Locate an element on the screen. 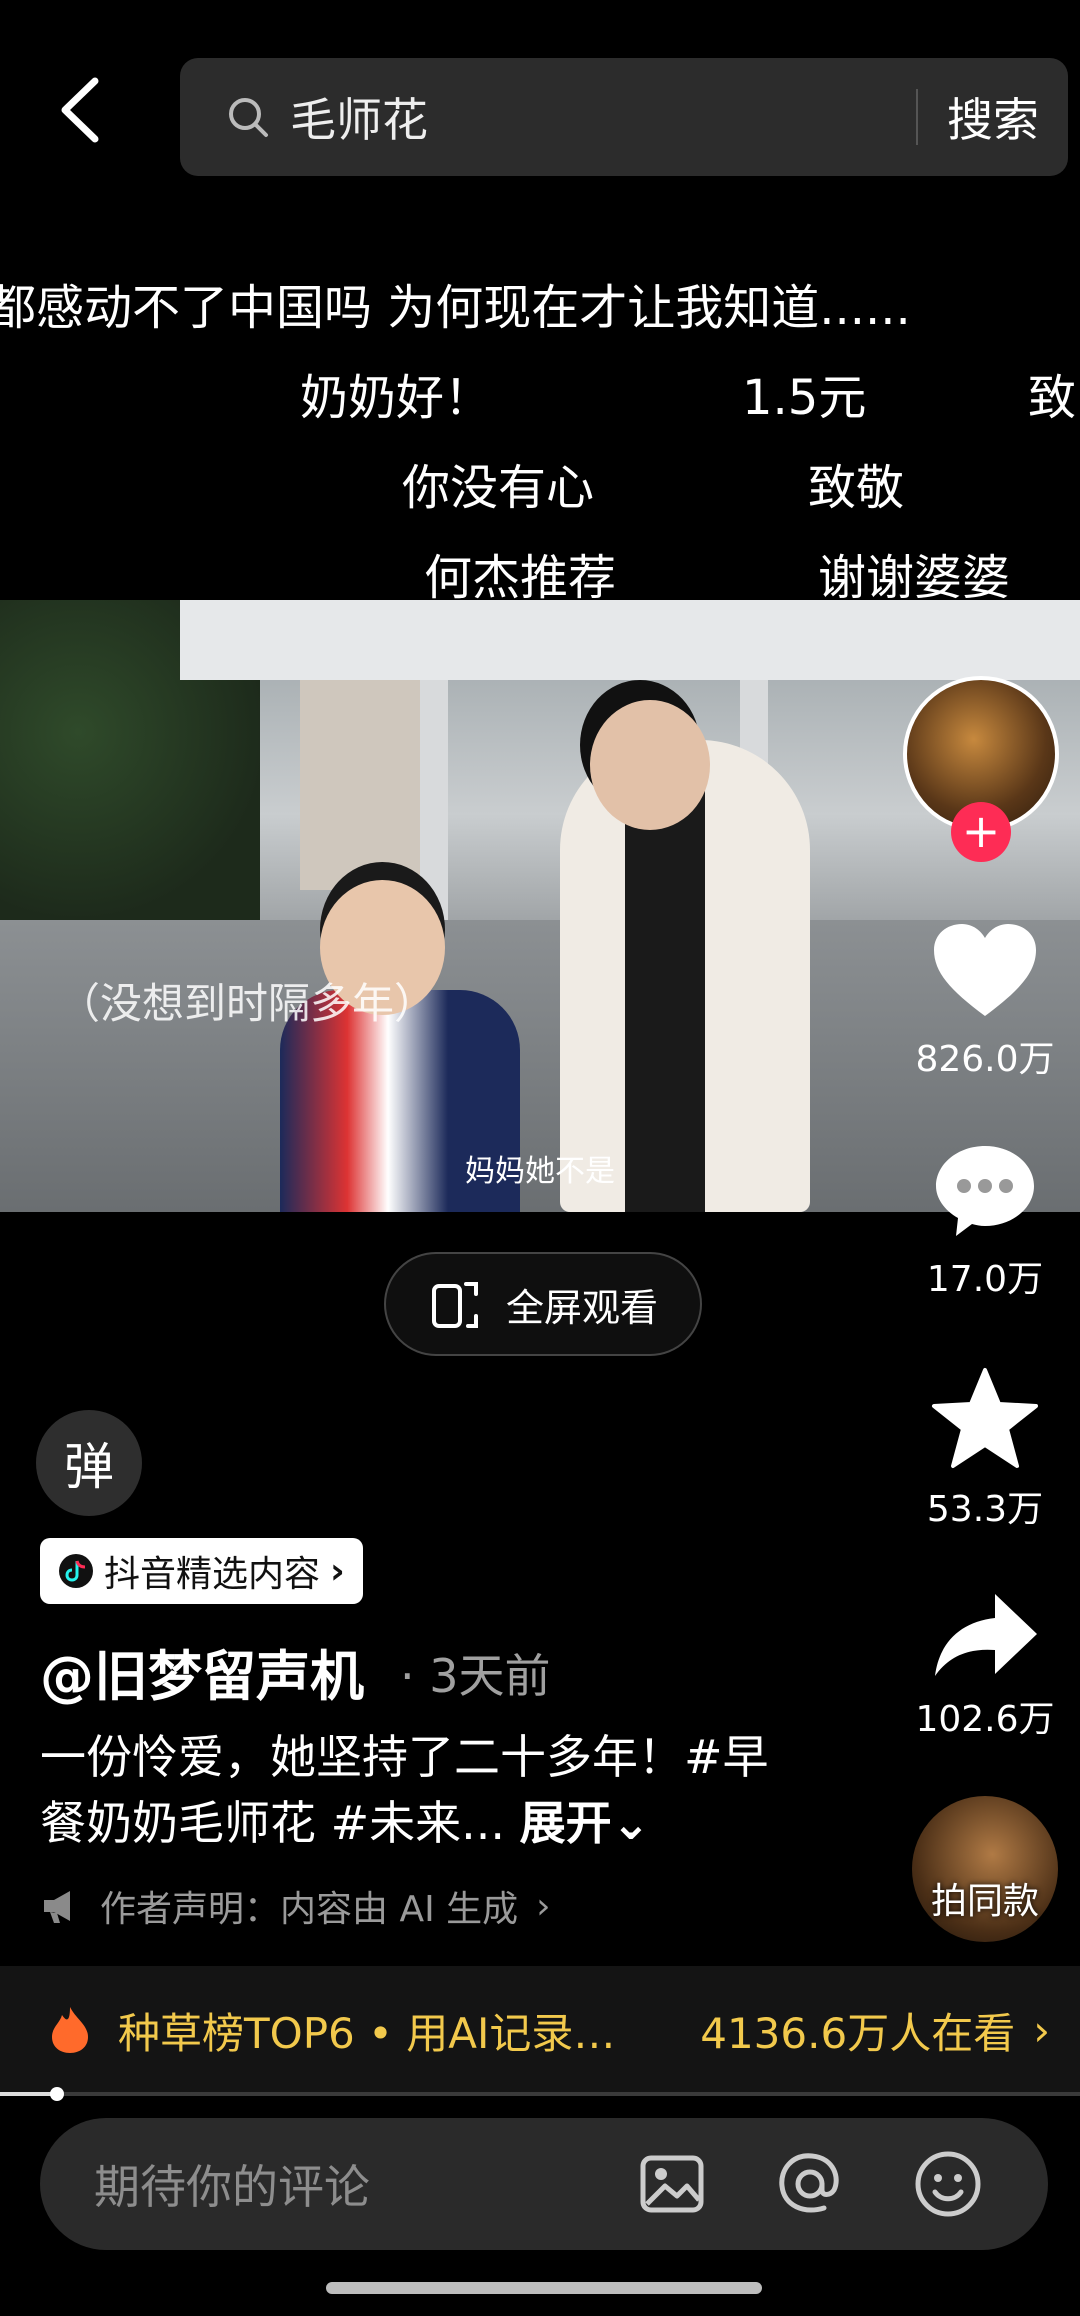 The height and width of the screenshot is (2316, 1080). video-scene-building is located at coordinates (360, 785).